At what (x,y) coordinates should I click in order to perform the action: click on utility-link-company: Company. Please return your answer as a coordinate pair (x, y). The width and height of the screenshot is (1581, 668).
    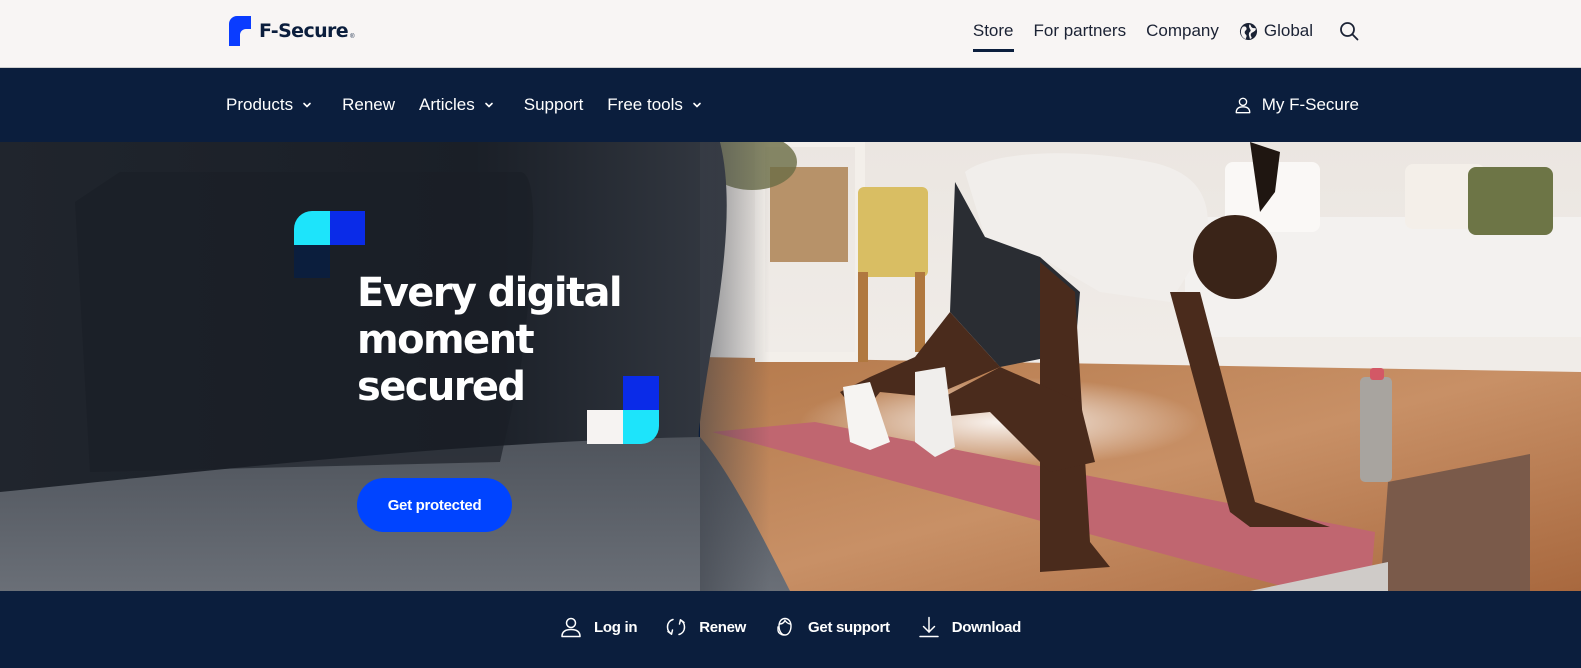
    Looking at the image, I should click on (1182, 31).